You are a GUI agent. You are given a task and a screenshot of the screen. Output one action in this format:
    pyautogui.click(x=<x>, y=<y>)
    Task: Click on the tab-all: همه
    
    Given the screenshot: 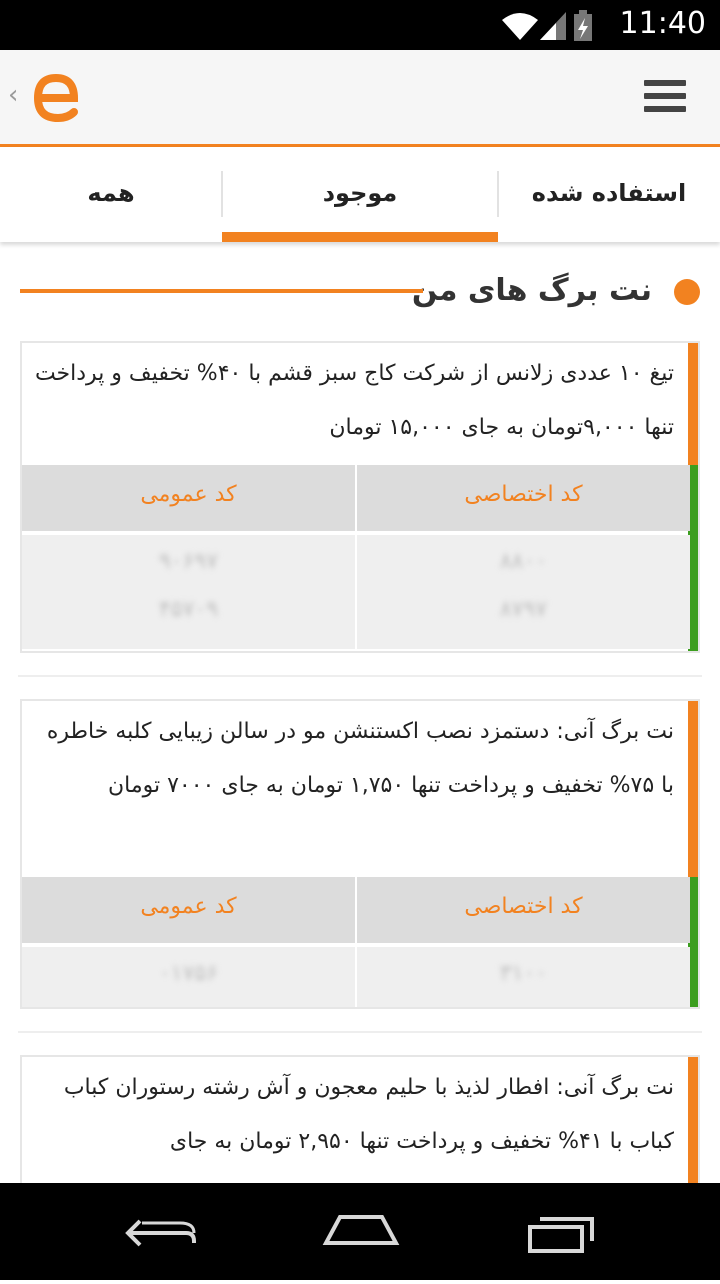 What is the action you would take?
    pyautogui.click(x=111, y=194)
    